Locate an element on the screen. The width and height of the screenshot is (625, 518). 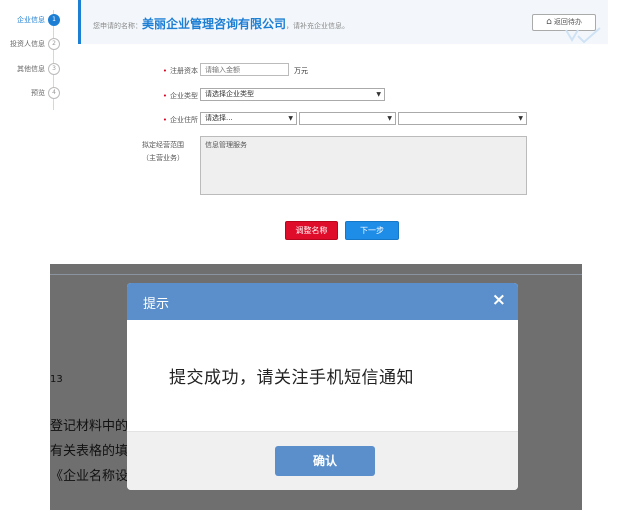
background-text-line: 13 is located at coordinates (56, 379).